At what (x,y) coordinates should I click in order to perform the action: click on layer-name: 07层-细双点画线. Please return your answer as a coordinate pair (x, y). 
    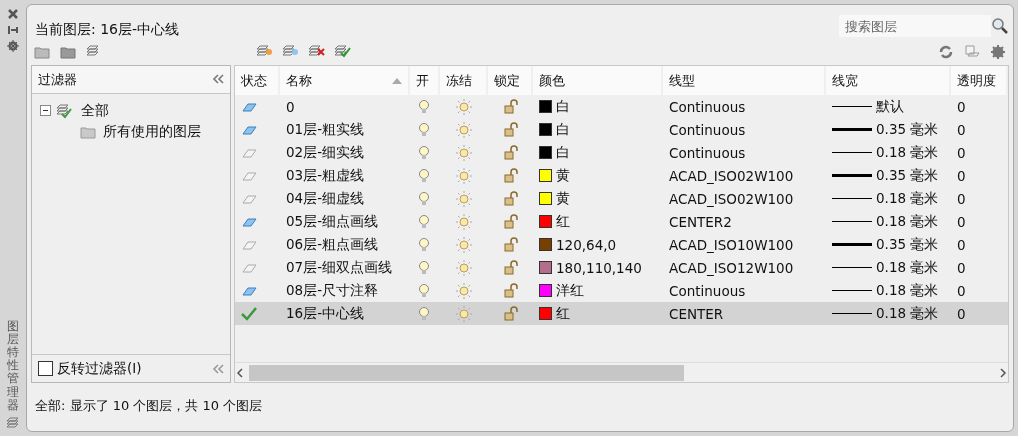
    Looking at the image, I should click on (339, 267).